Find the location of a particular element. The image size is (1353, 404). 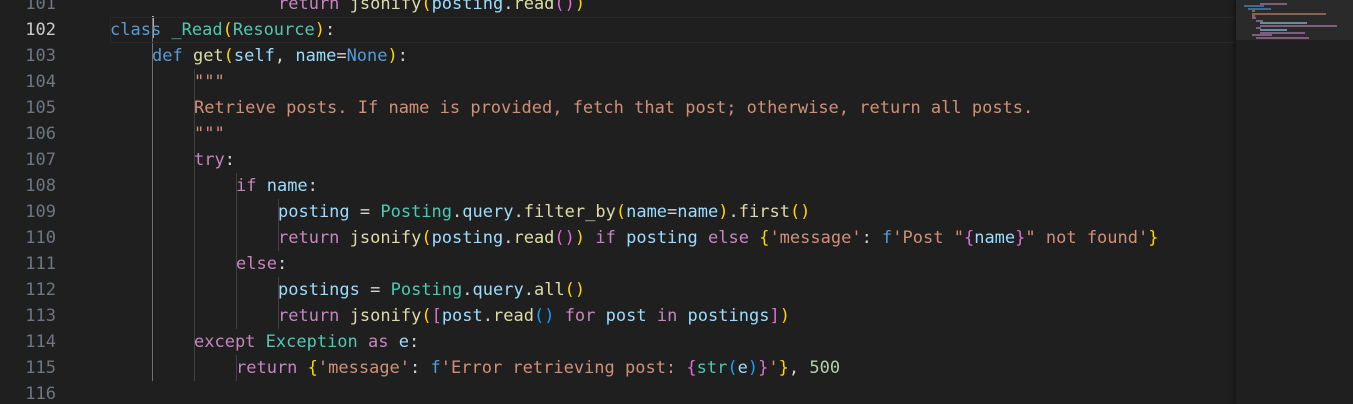

code-line: class _Read(Resource): is located at coordinates (673, 30).